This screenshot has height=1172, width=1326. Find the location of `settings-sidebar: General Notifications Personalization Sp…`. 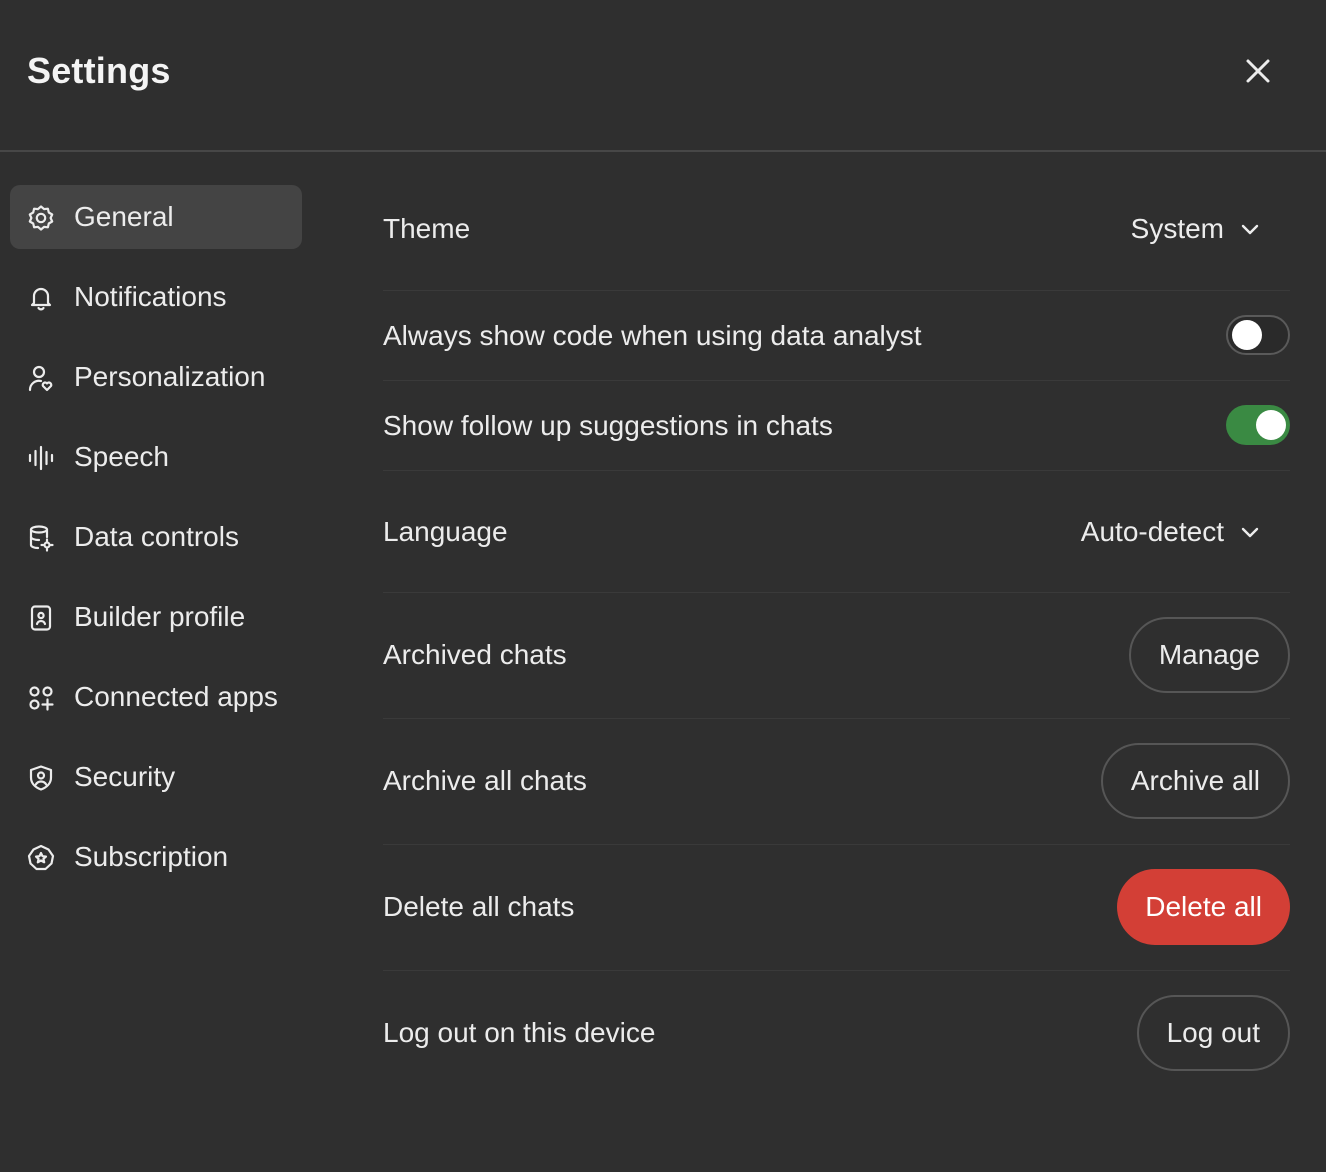

settings-sidebar: General Notifications Personalization Sp… is located at coordinates (156, 545).